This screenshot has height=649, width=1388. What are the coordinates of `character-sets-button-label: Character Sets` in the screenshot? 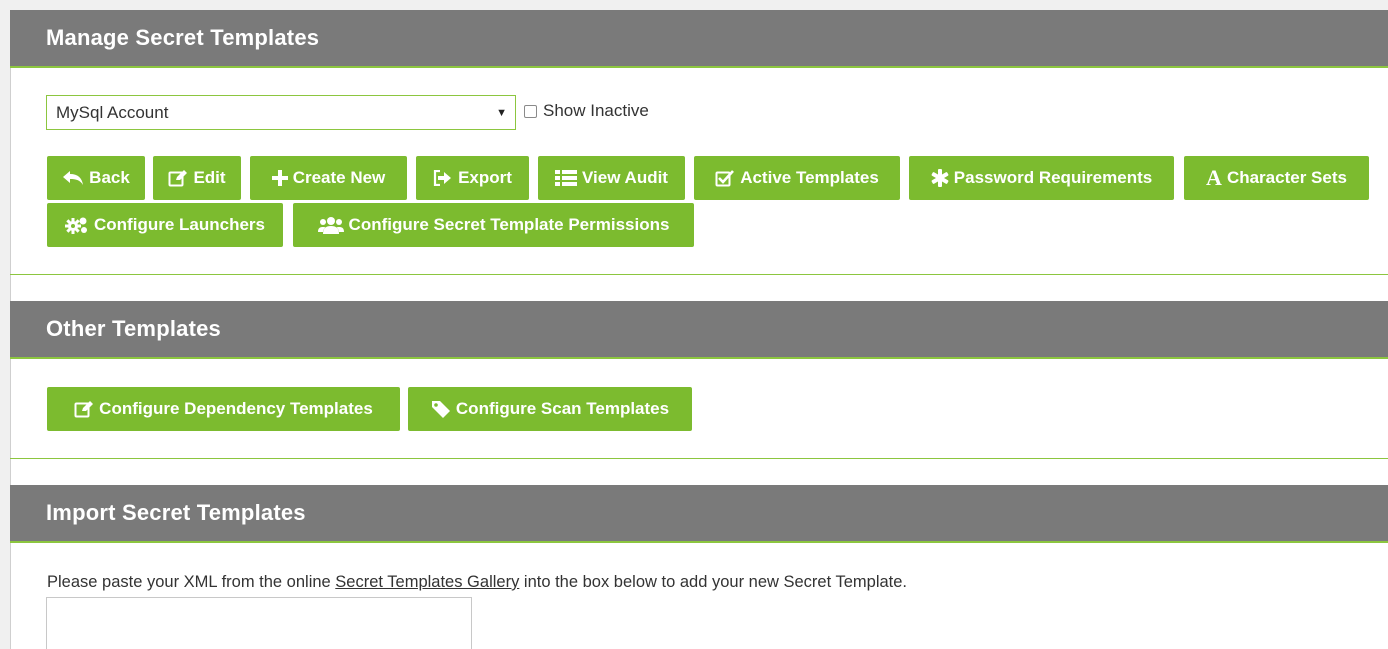 It's located at (1286, 177).